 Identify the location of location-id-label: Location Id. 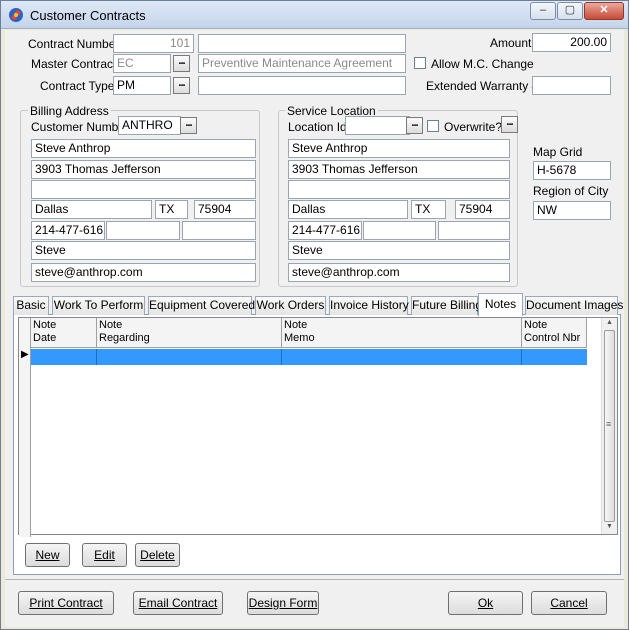
(317, 127).